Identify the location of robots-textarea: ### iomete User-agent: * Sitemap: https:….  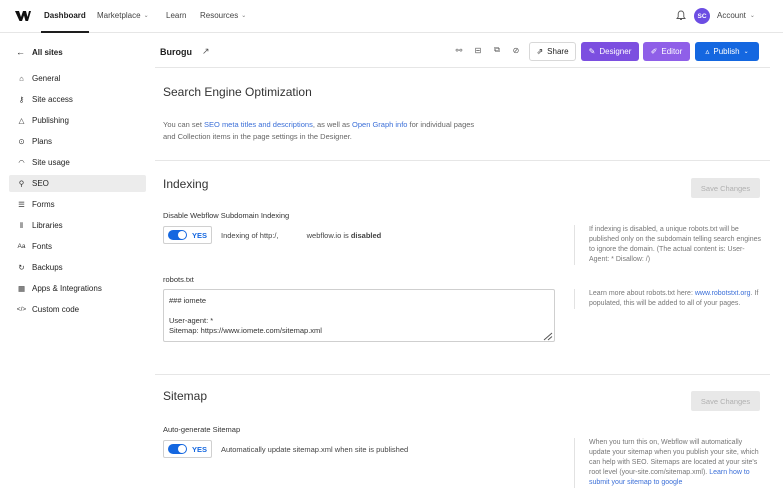
(359, 315).